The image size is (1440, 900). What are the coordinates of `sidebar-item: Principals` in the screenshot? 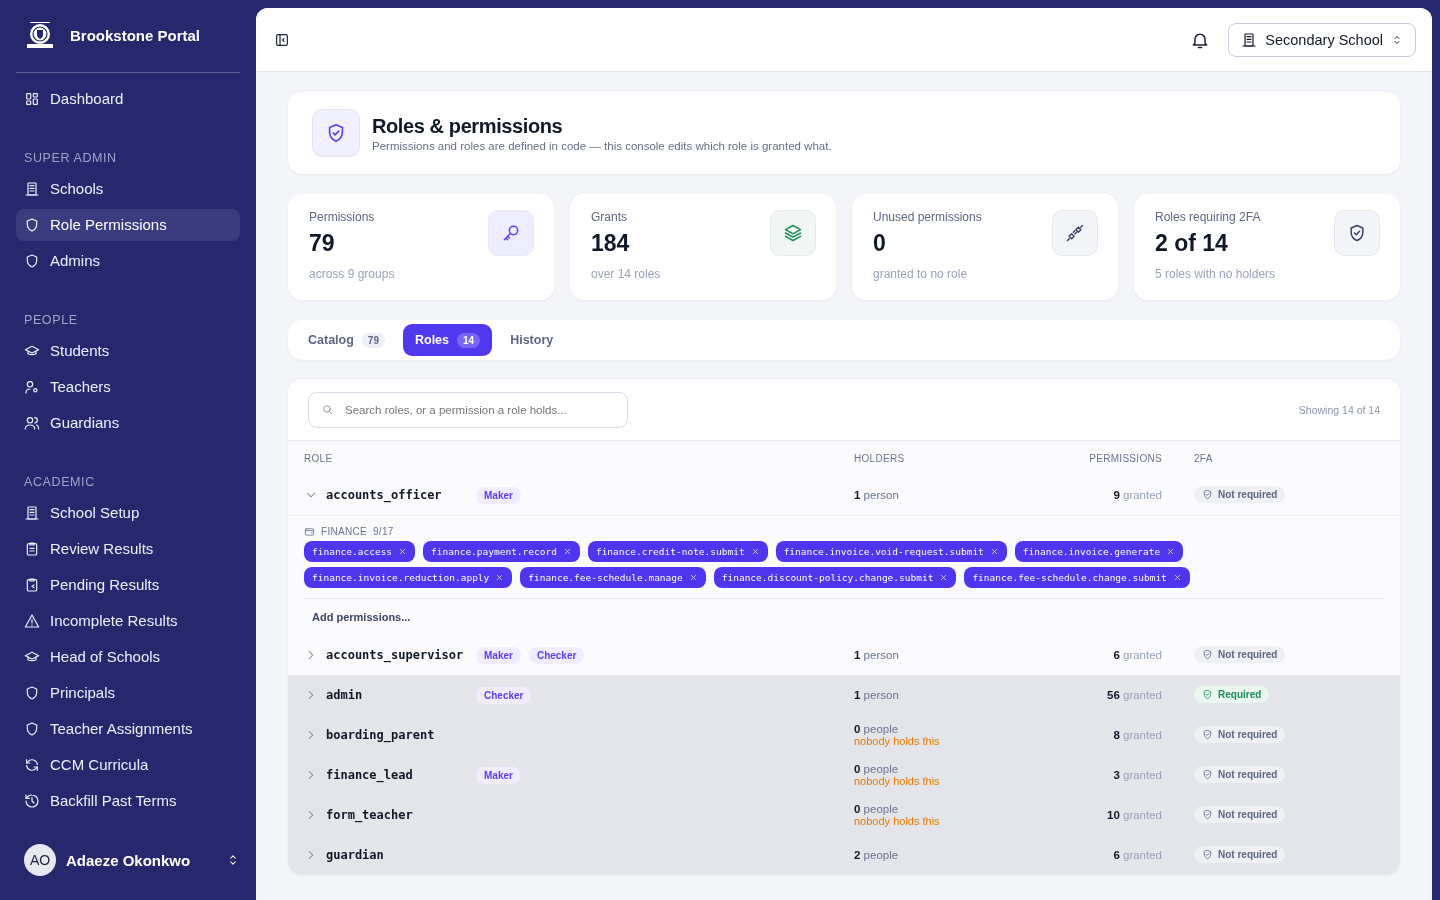 It's located at (128, 692).